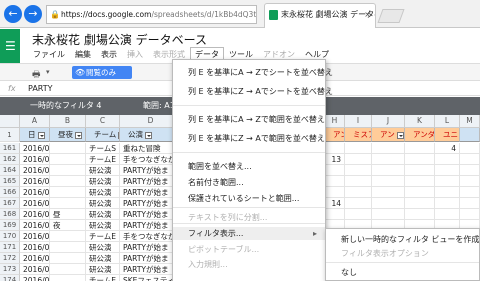 The image size is (480, 281). What do you see at coordinates (260, 91) in the screenshot?
I see `menu-item-sort-sheet-za: 列 E を基準にZ → Aでシートを並べ替え` at bounding box center [260, 91].